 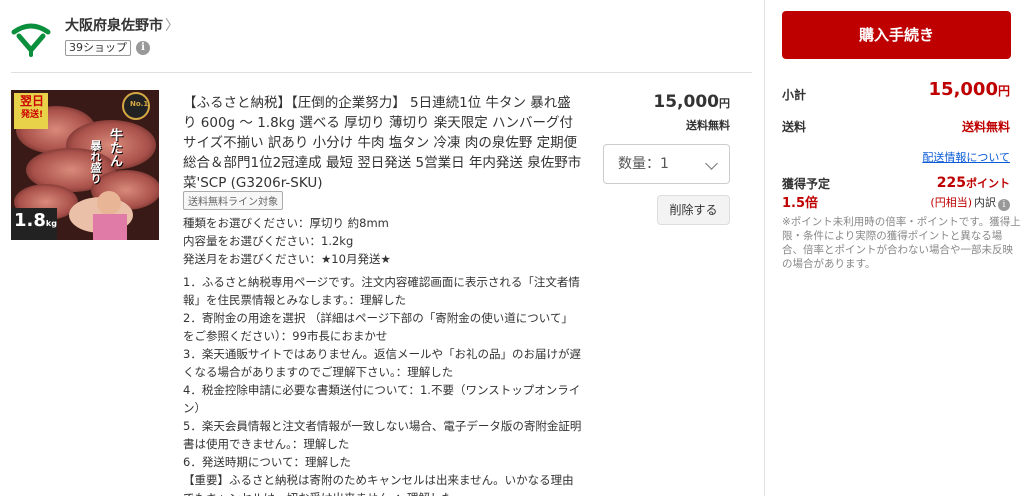 I want to click on shop-name: 大阪府泉佐野市, so click(x=114, y=26).